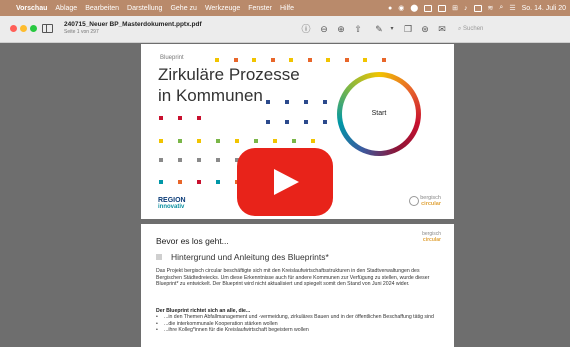  What do you see at coordinates (260, 8) in the screenshot?
I see `menu-item-fenster: Fenster` at bounding box center [260, 8].